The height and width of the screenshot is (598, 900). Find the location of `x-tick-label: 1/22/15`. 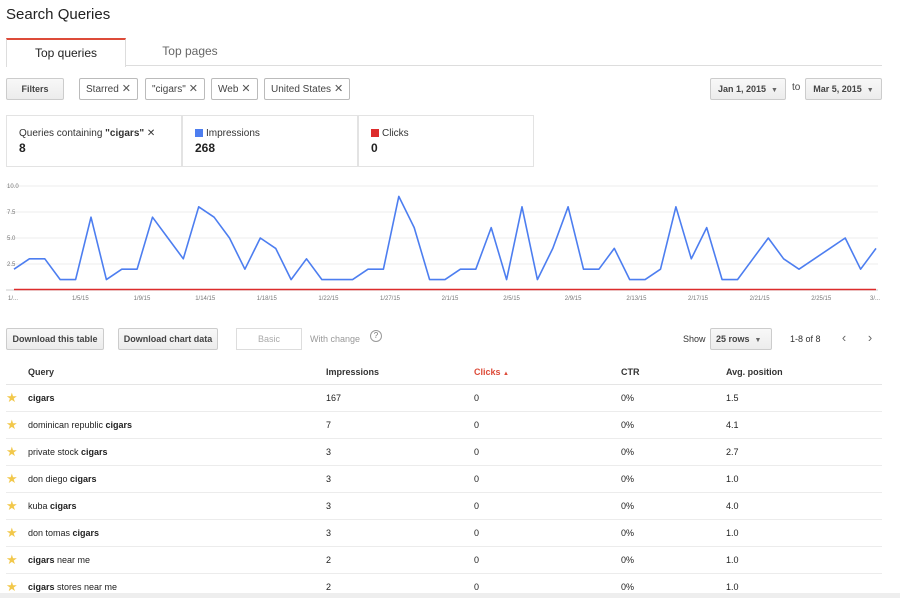

x-tick-label: 1/22/15 is located at coordinates (328, 299).